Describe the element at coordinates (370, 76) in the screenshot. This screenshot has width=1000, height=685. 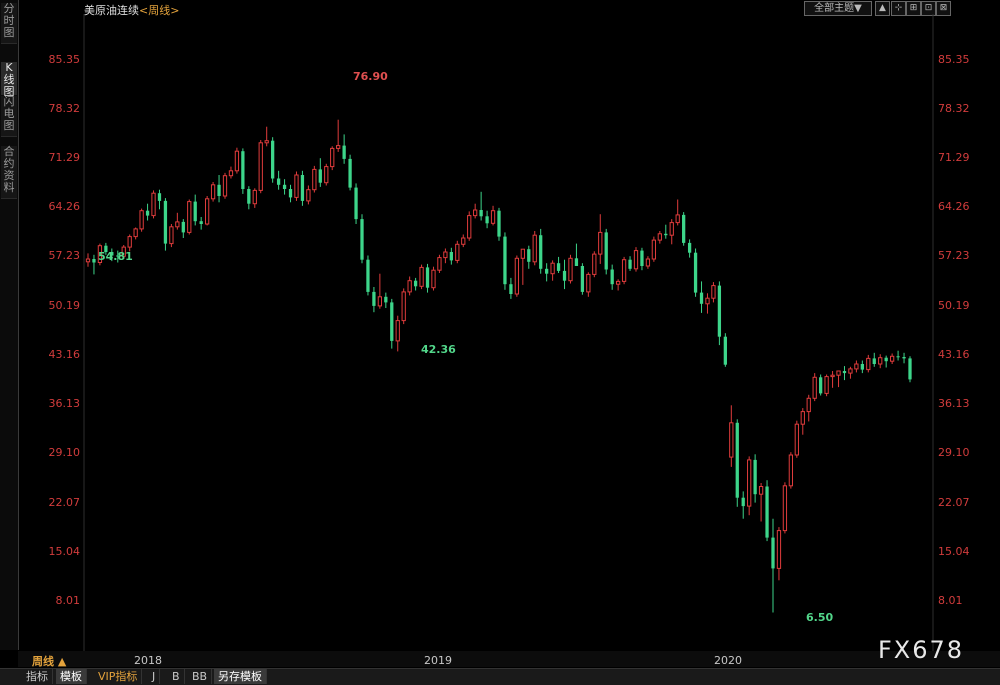
I see `annotation-high-2018: 76.90` at that location.